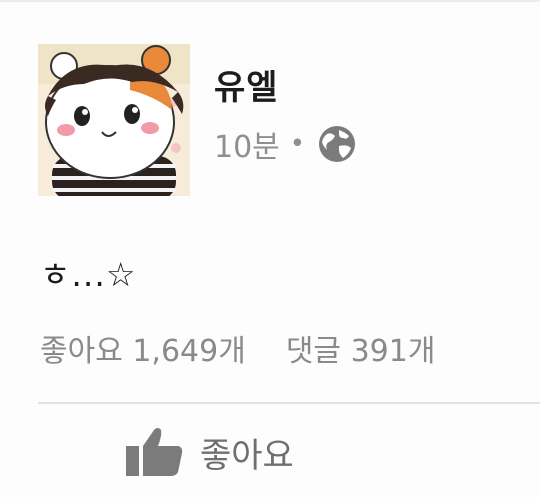  I want to click on post-stats: 좋아요 1,649개 댓글 391개, so click(237, 348).